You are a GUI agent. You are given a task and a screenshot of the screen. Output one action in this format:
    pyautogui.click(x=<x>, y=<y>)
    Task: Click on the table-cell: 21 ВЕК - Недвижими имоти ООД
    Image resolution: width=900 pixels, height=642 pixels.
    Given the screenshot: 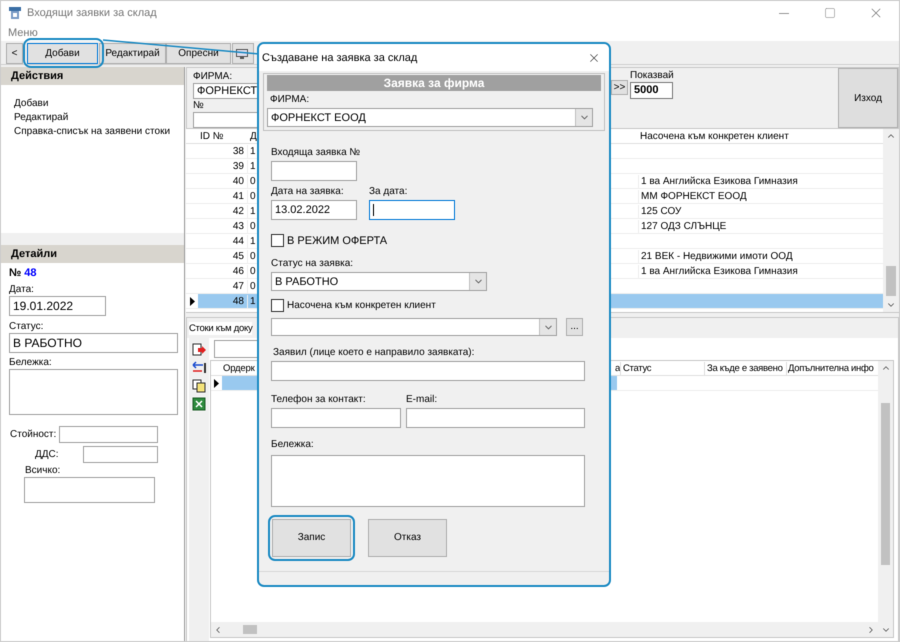 What is the action you would take?
    pyautogui.click(x=717, y=256)
    